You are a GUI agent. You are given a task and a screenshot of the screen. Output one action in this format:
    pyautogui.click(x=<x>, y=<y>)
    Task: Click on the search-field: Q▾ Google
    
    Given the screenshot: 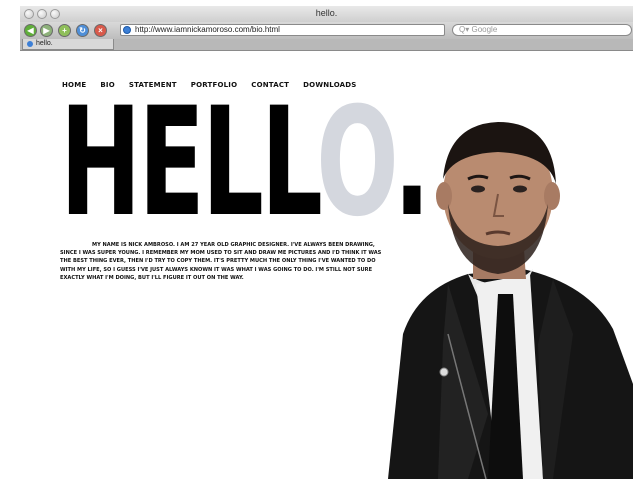 What is the action you would take?
    pyautogui.click(x=542, y=30)
    